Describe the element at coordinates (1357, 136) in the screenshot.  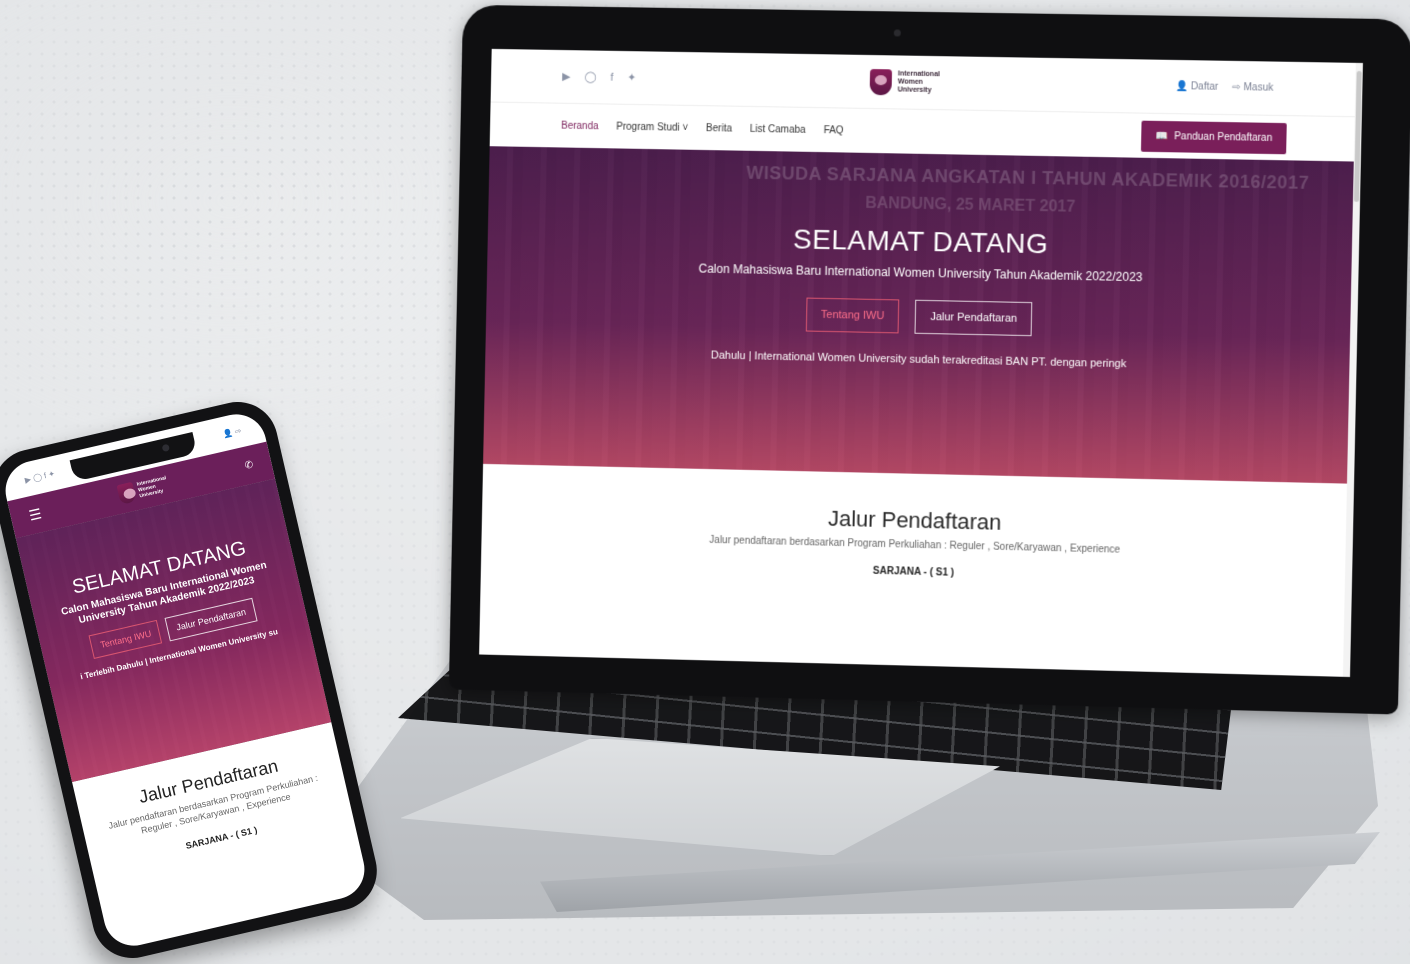
I see `scrollbar-thumb` at that location.